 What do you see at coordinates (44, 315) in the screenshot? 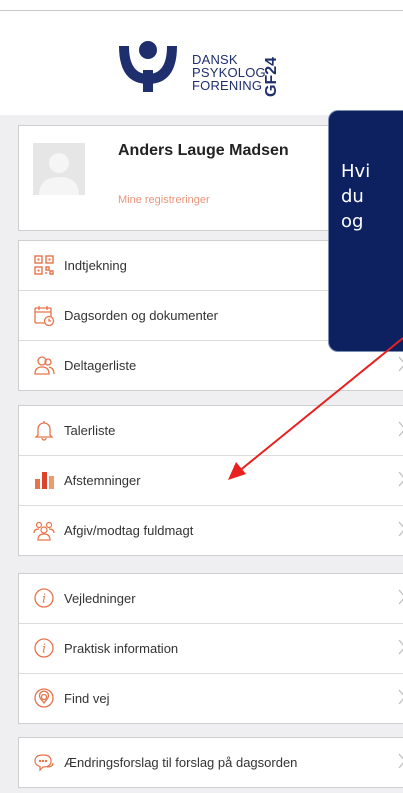
I see `calendar-clock-icon` at bounding box center [44, 315].